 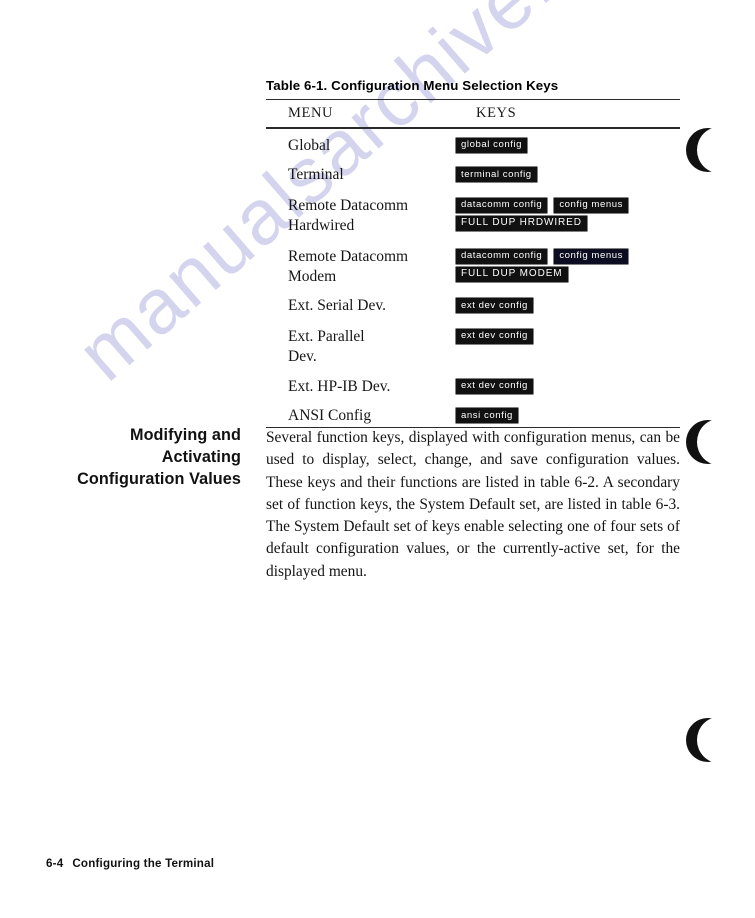 I want to click on table-row: Global global config, so click(x=473, y=146).